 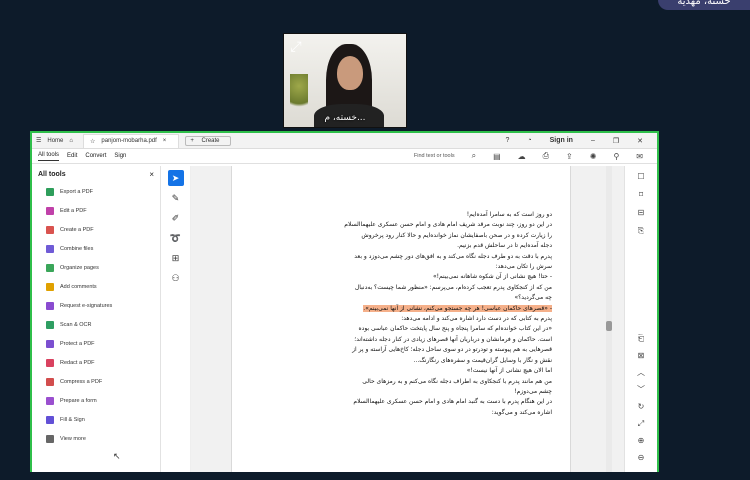 I want to click on tool-label: Compress a PDF, so click(x=81, y=381).